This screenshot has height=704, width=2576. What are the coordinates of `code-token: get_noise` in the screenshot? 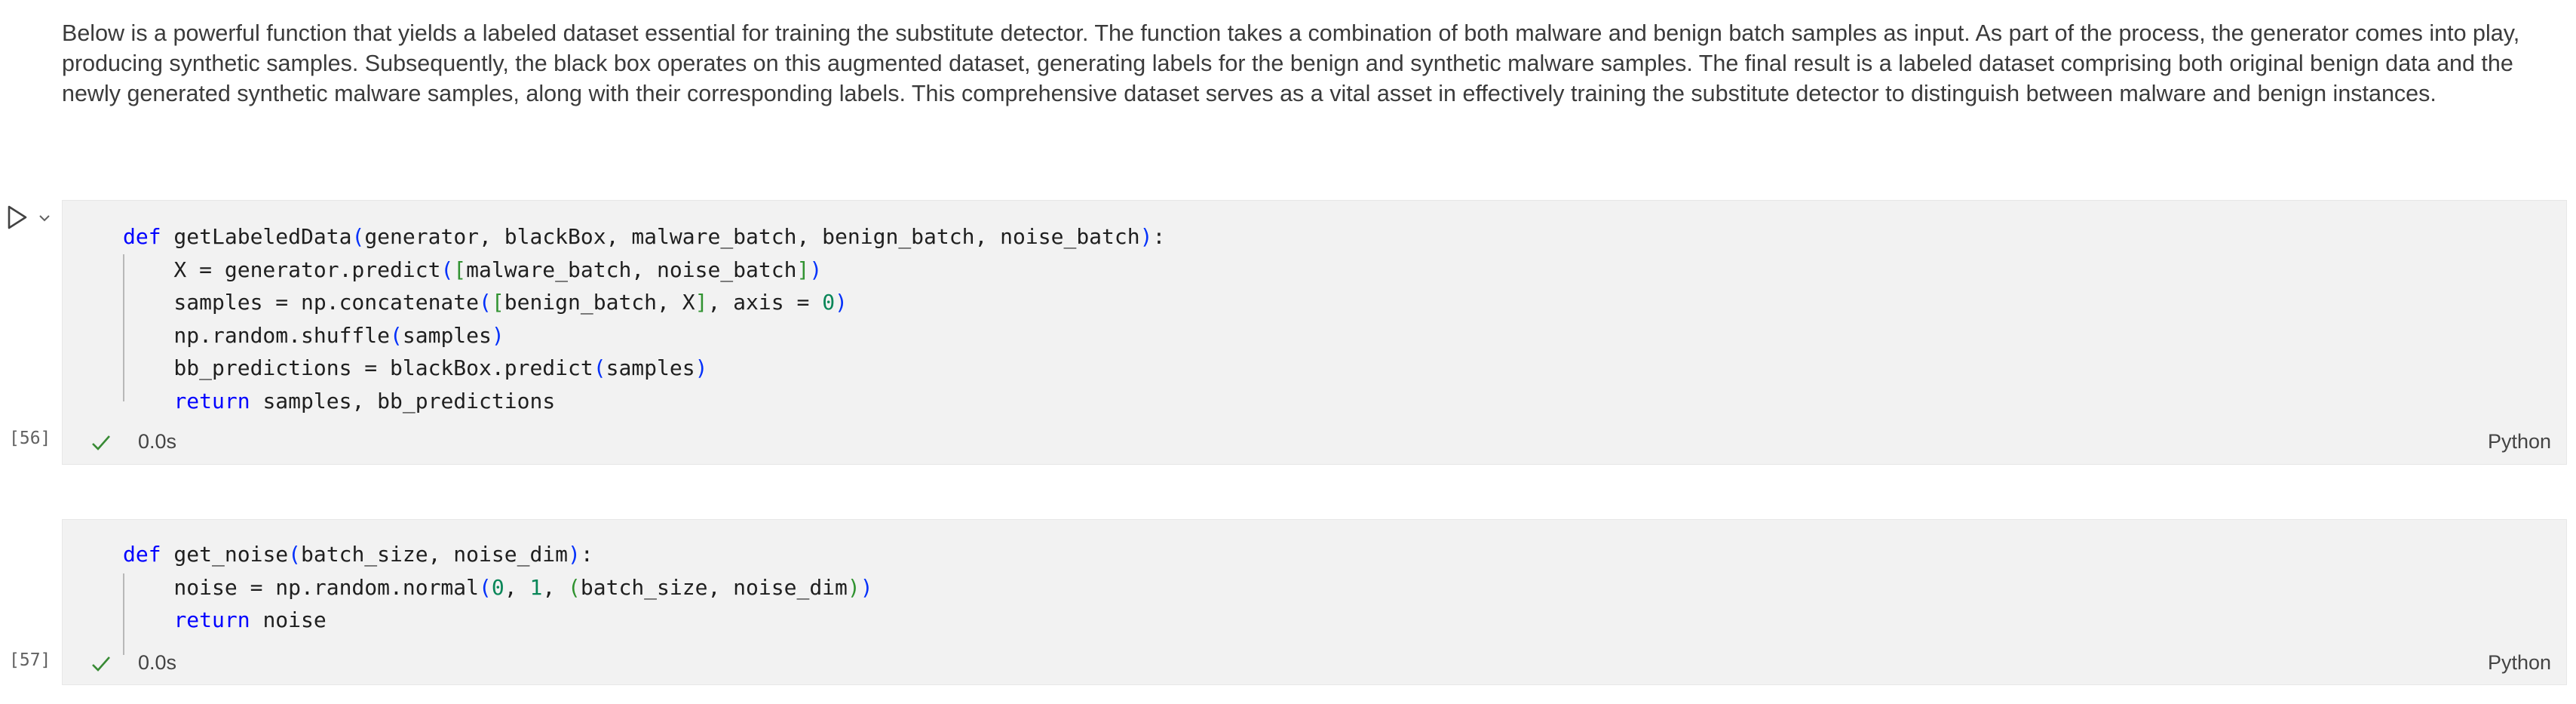 It's located at (225, 554).